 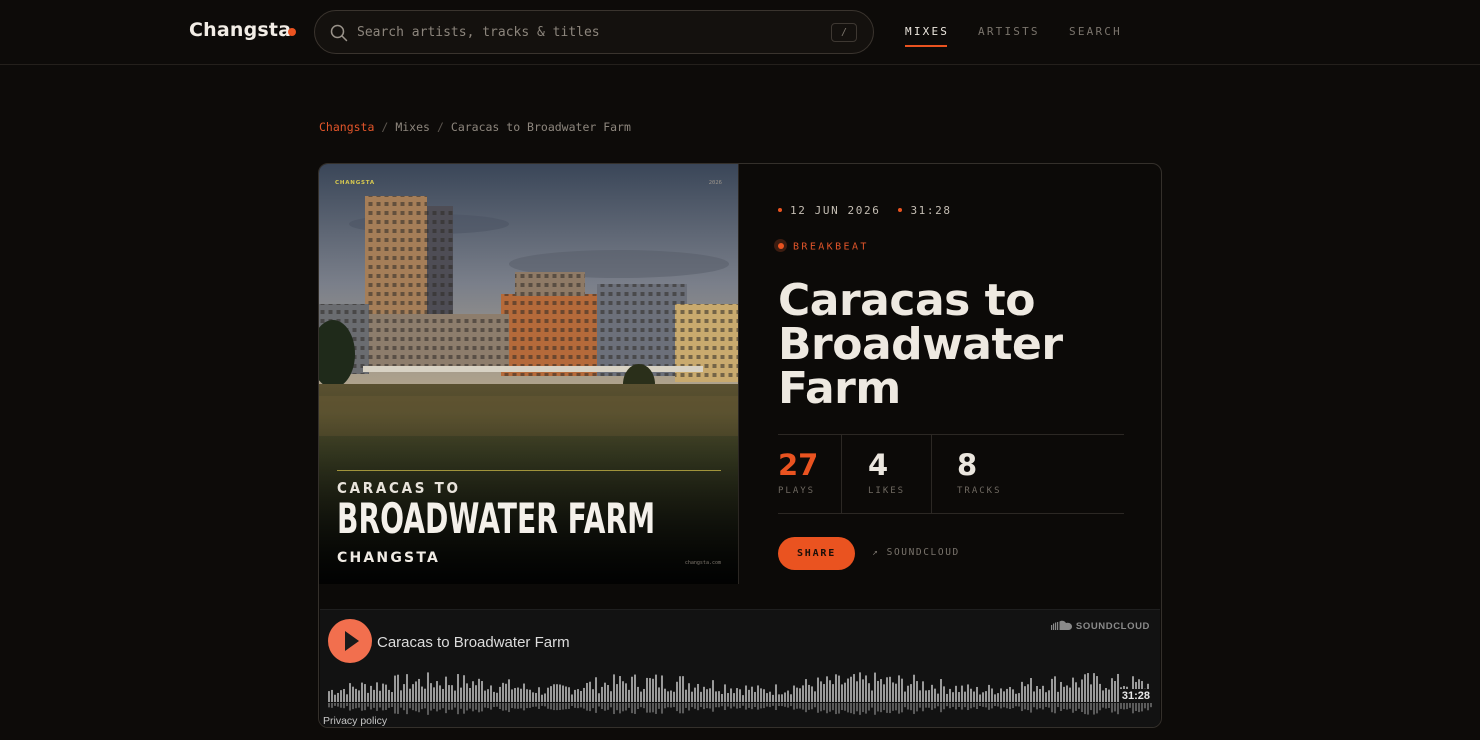 What do you see at coordinates (916, 552) in the screenshot?
I see `soundcloud-link: ↗ SOUNDCLOUD` at bounding box center [916, 552].